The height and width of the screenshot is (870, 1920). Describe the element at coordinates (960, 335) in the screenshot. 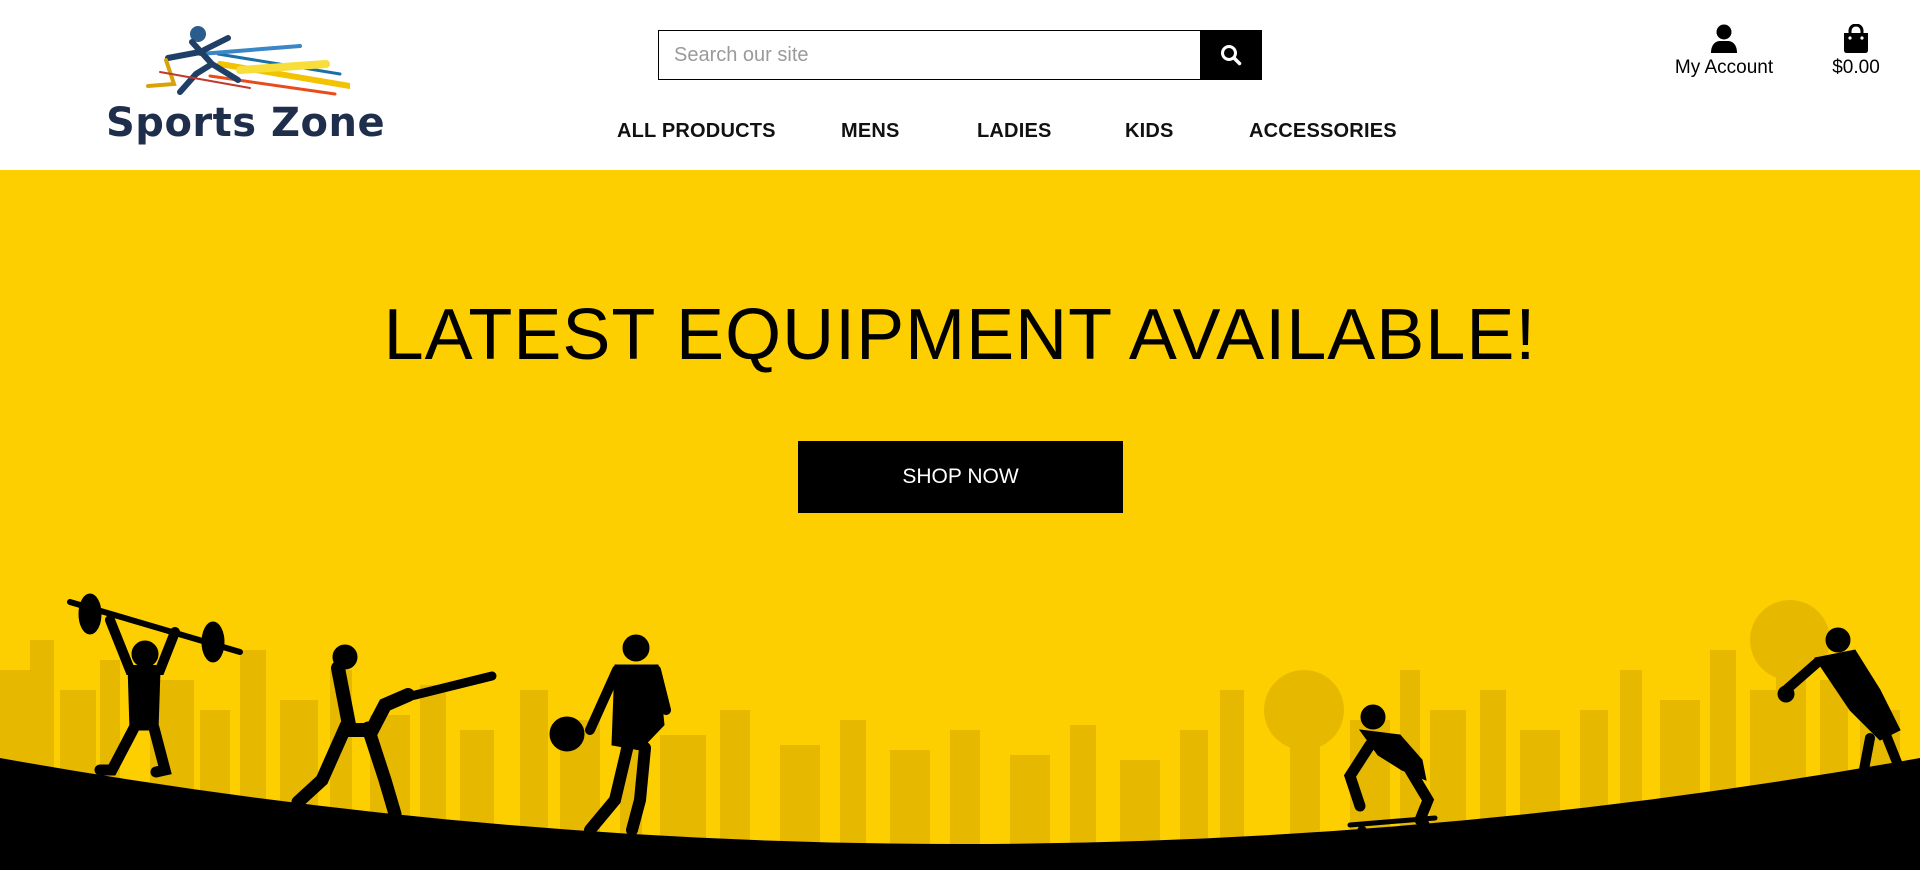

I see `hero-title: LATEST EQUIPMENT AVAILABLE!` at that location.